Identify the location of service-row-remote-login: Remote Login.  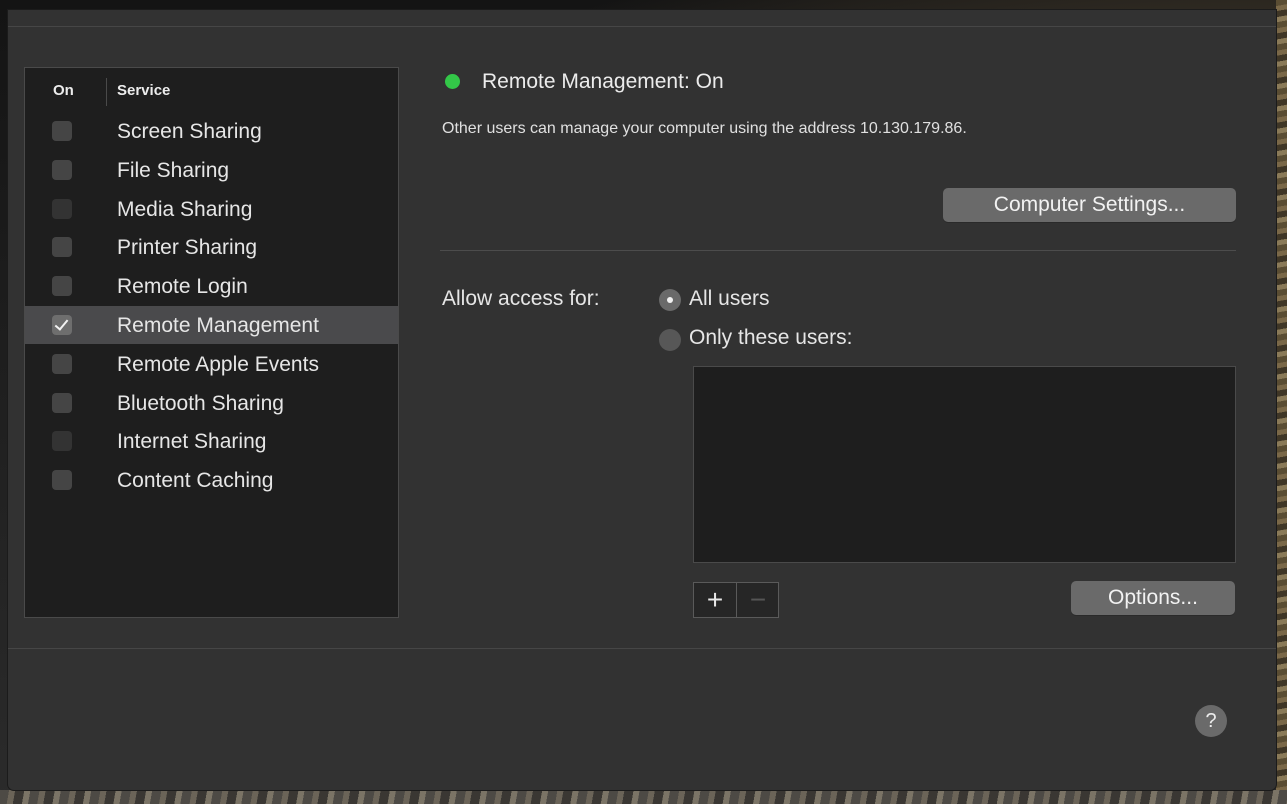
(211, 286).